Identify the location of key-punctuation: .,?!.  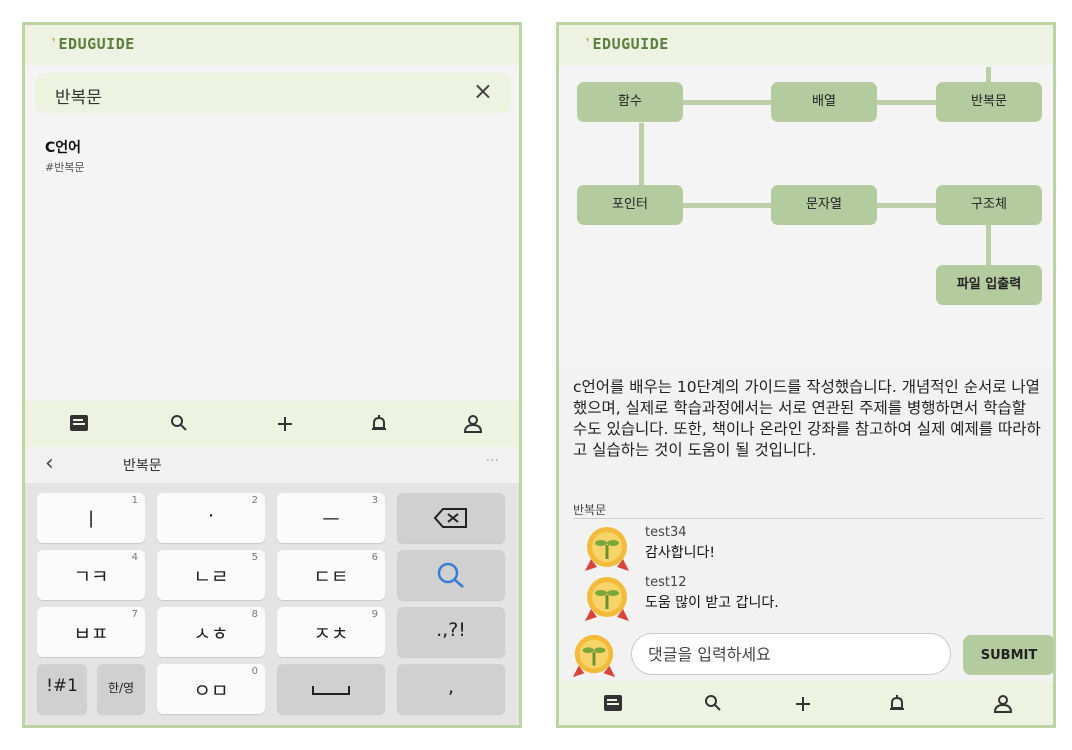
(451, 632).